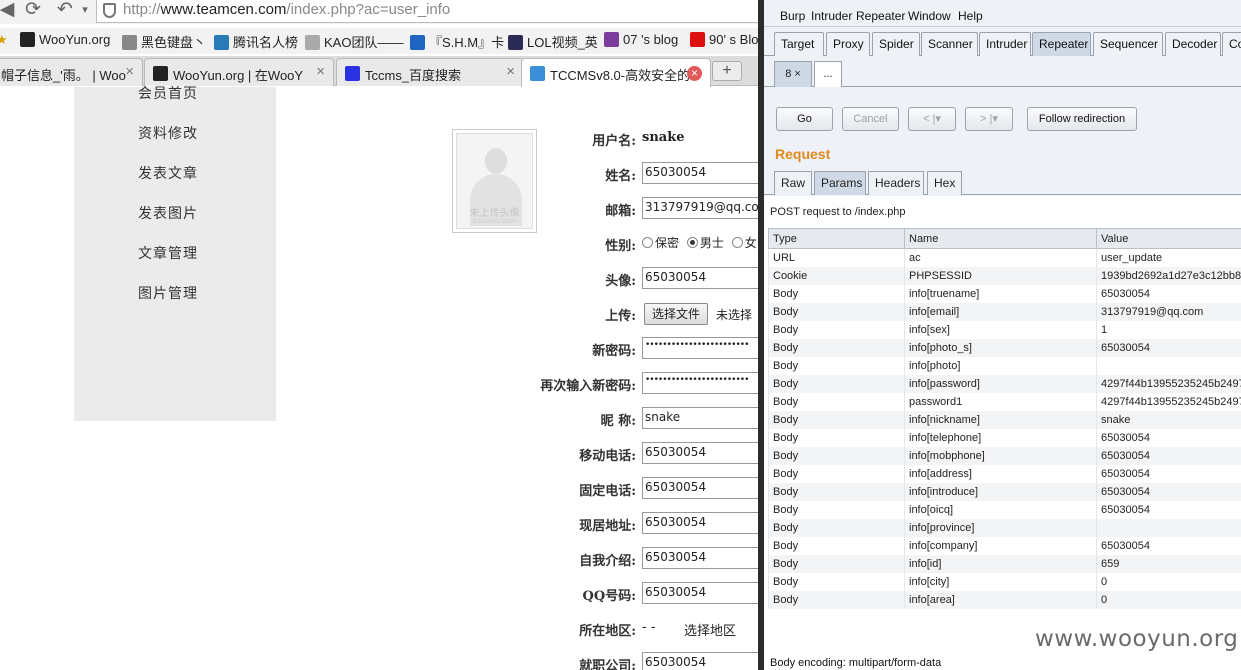 The image size is (1241, 670). What do you see at coordinates (737, 242) in the screenshot?
I see `sex-radio-female` at bounding box center [737, 242].